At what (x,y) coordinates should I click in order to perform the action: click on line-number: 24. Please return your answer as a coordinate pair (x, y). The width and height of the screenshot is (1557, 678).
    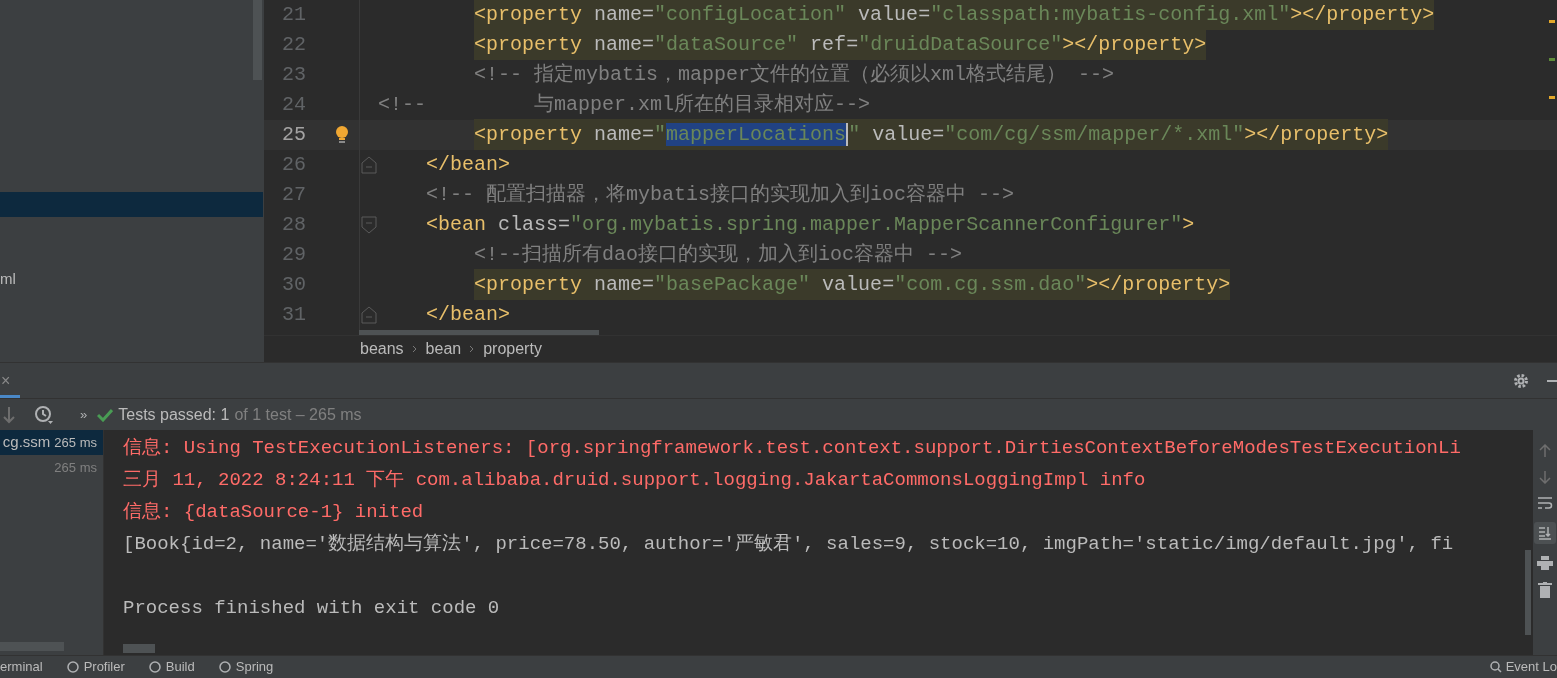
    Looking at the image, I should click on (294, 105).